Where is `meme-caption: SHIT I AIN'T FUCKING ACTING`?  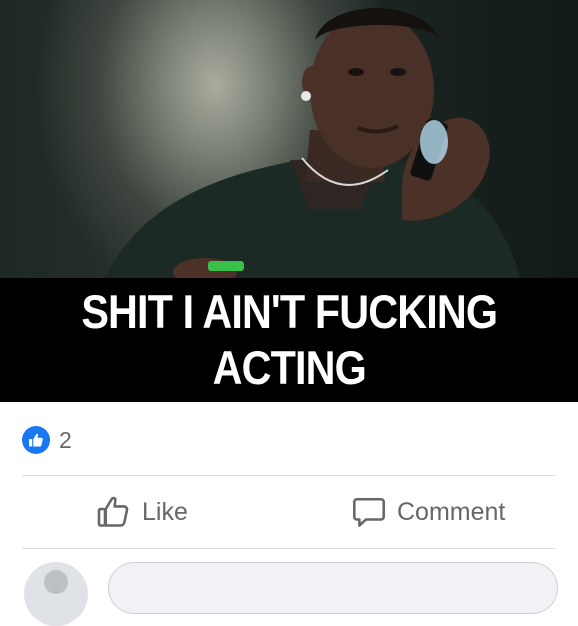
meme-caption: SHIT I AIN'T FUCKING ACTING is located at coordinates (289, 339).